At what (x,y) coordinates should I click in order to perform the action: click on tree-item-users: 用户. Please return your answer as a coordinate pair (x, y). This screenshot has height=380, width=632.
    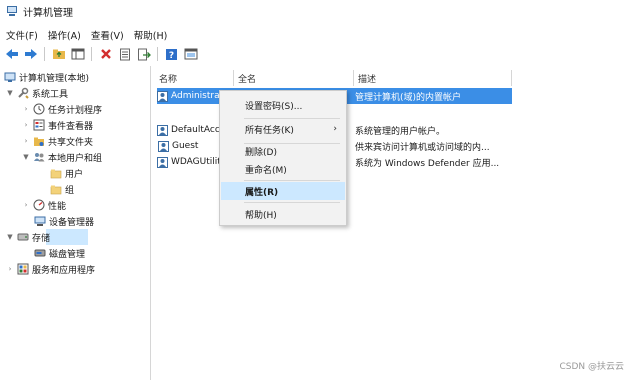
    Looking at the image, I should click on (66, 173).